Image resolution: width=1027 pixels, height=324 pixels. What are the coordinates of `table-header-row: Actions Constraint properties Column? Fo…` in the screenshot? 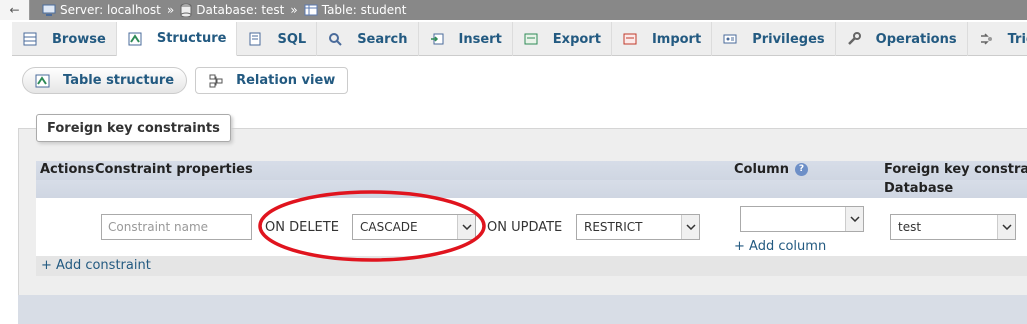 It's located at (531, 170).